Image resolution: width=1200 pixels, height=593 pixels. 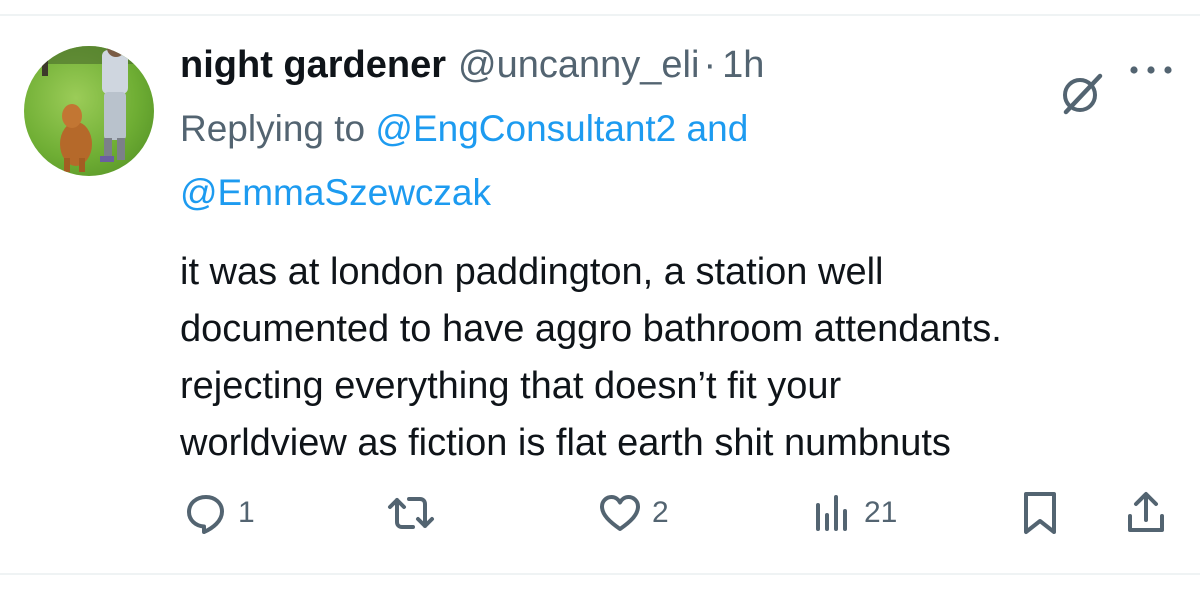 I want to click on views-button: 21, so click(x=853, y=513).